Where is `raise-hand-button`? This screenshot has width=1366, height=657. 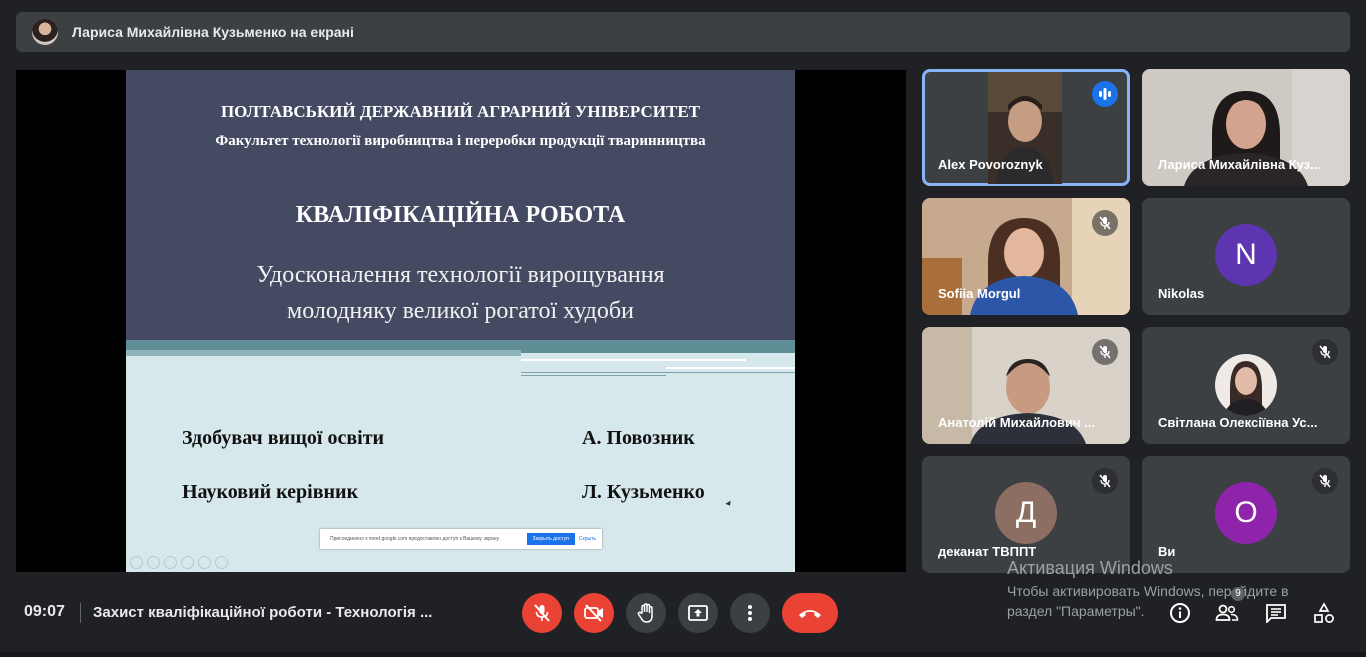 raise-hand-button is located at coordinates (646, 613).